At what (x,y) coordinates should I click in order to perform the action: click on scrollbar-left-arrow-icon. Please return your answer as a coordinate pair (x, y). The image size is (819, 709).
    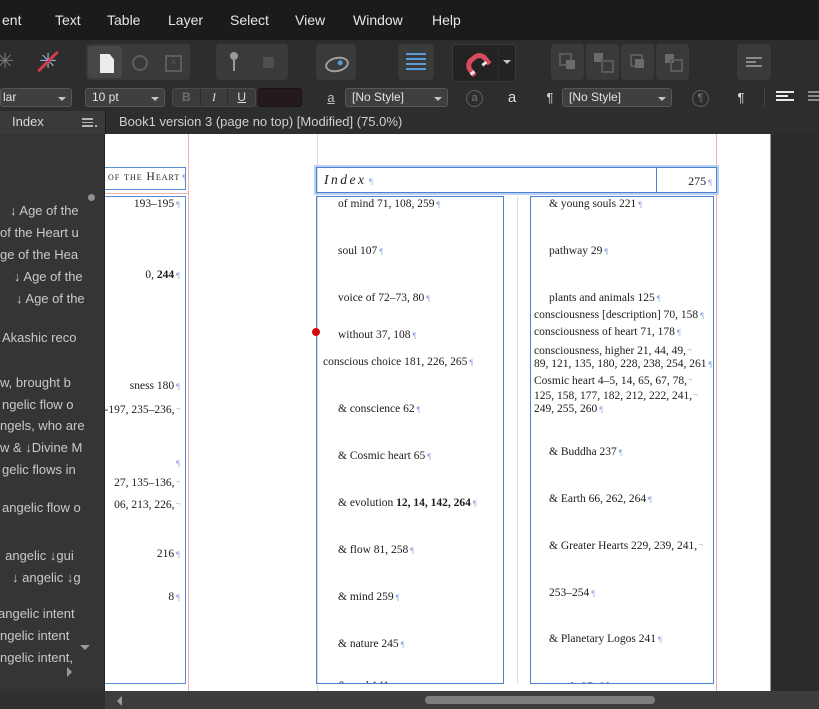
    Looking at the image, I should click on (117, 701).